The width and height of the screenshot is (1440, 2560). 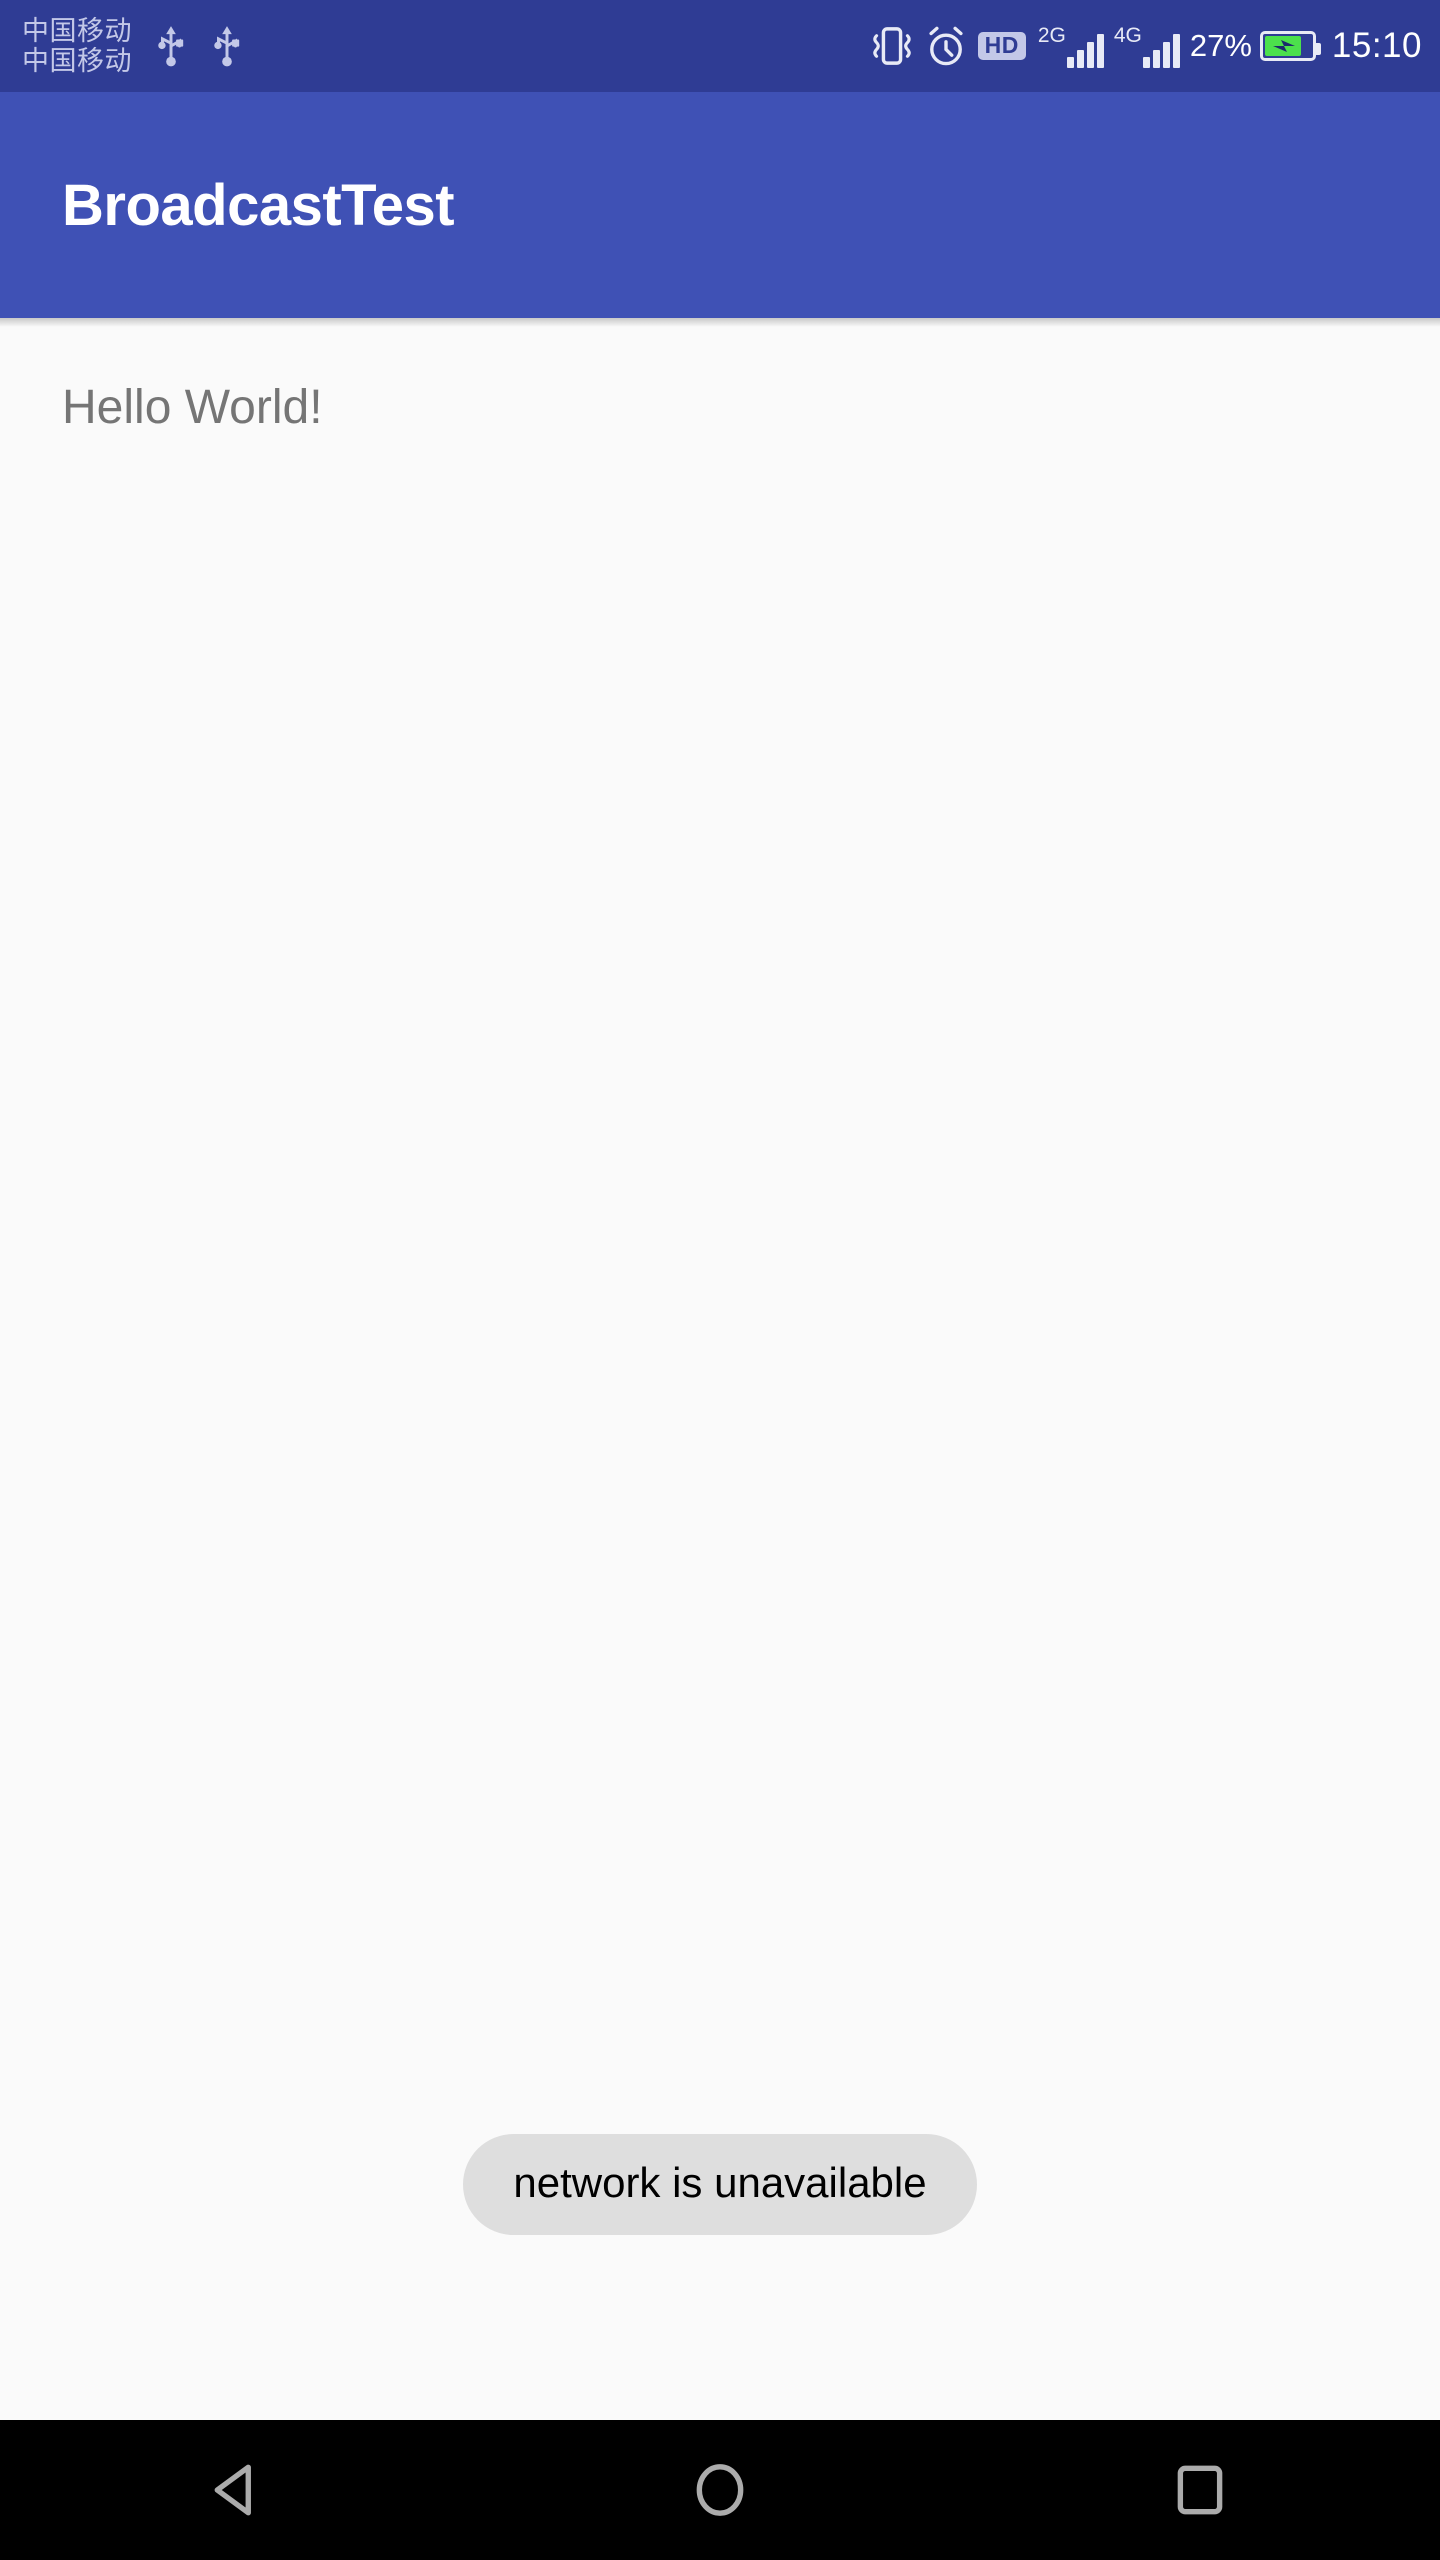 What do you see at coordinates (946, 46) in the screenshot?
I see `alarm-clock-icon` at bounding box center [946, 46].